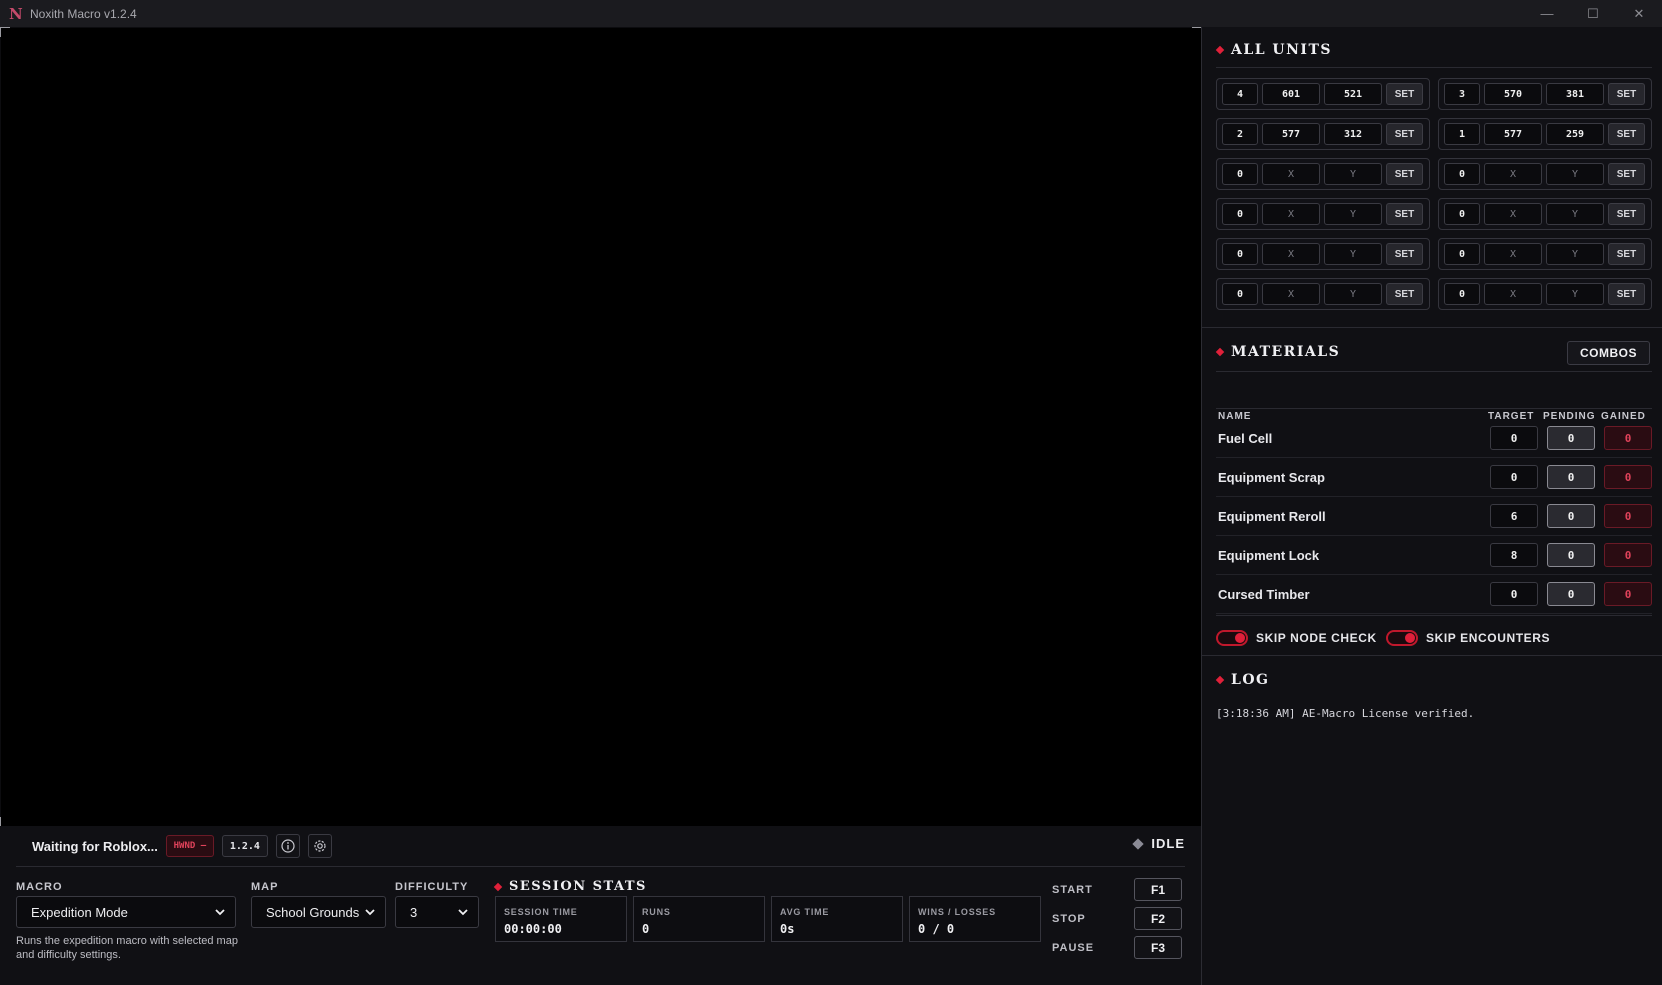 This screenshot has height=985, width=1662. Describe the element at coordinates (1545, 94) in the screenshot. I see `unit-row: 3 570 381 SET` at that location.